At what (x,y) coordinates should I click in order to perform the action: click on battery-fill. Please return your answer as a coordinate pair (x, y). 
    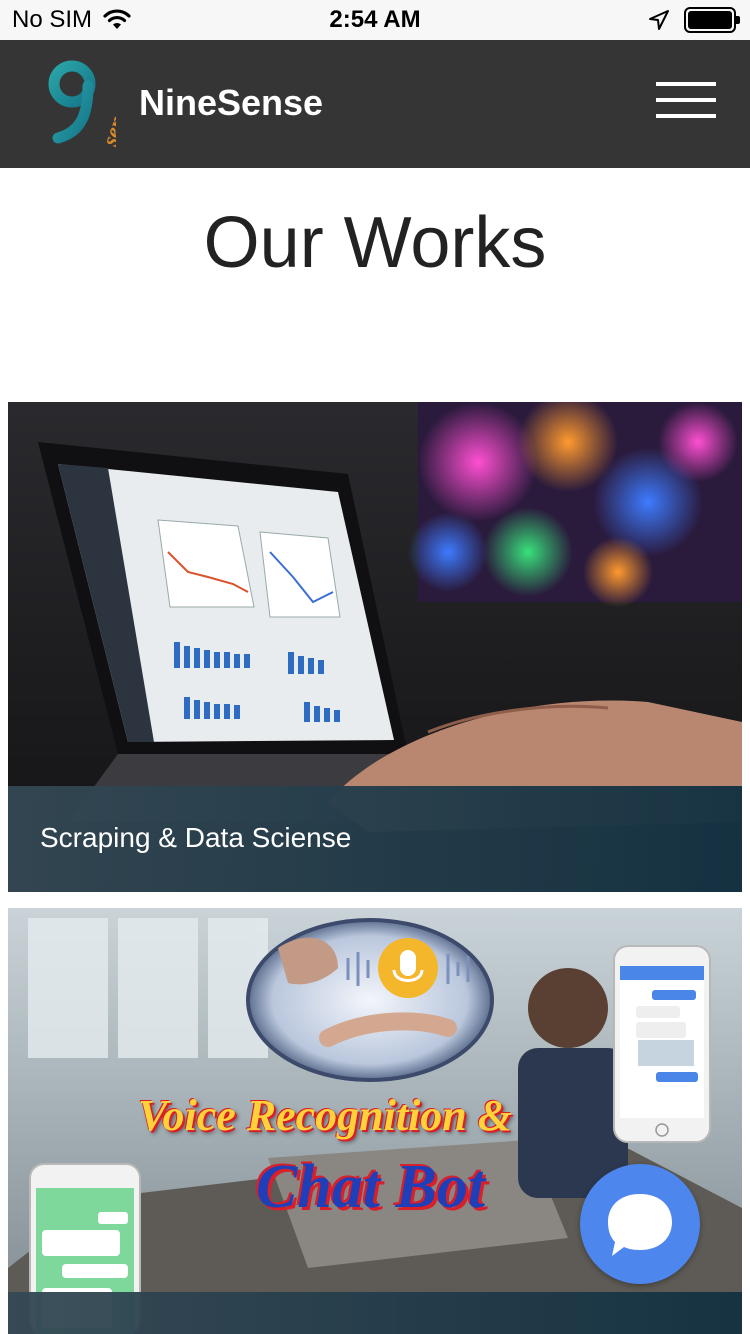
    Looking at the image, I should click on (710, 20).